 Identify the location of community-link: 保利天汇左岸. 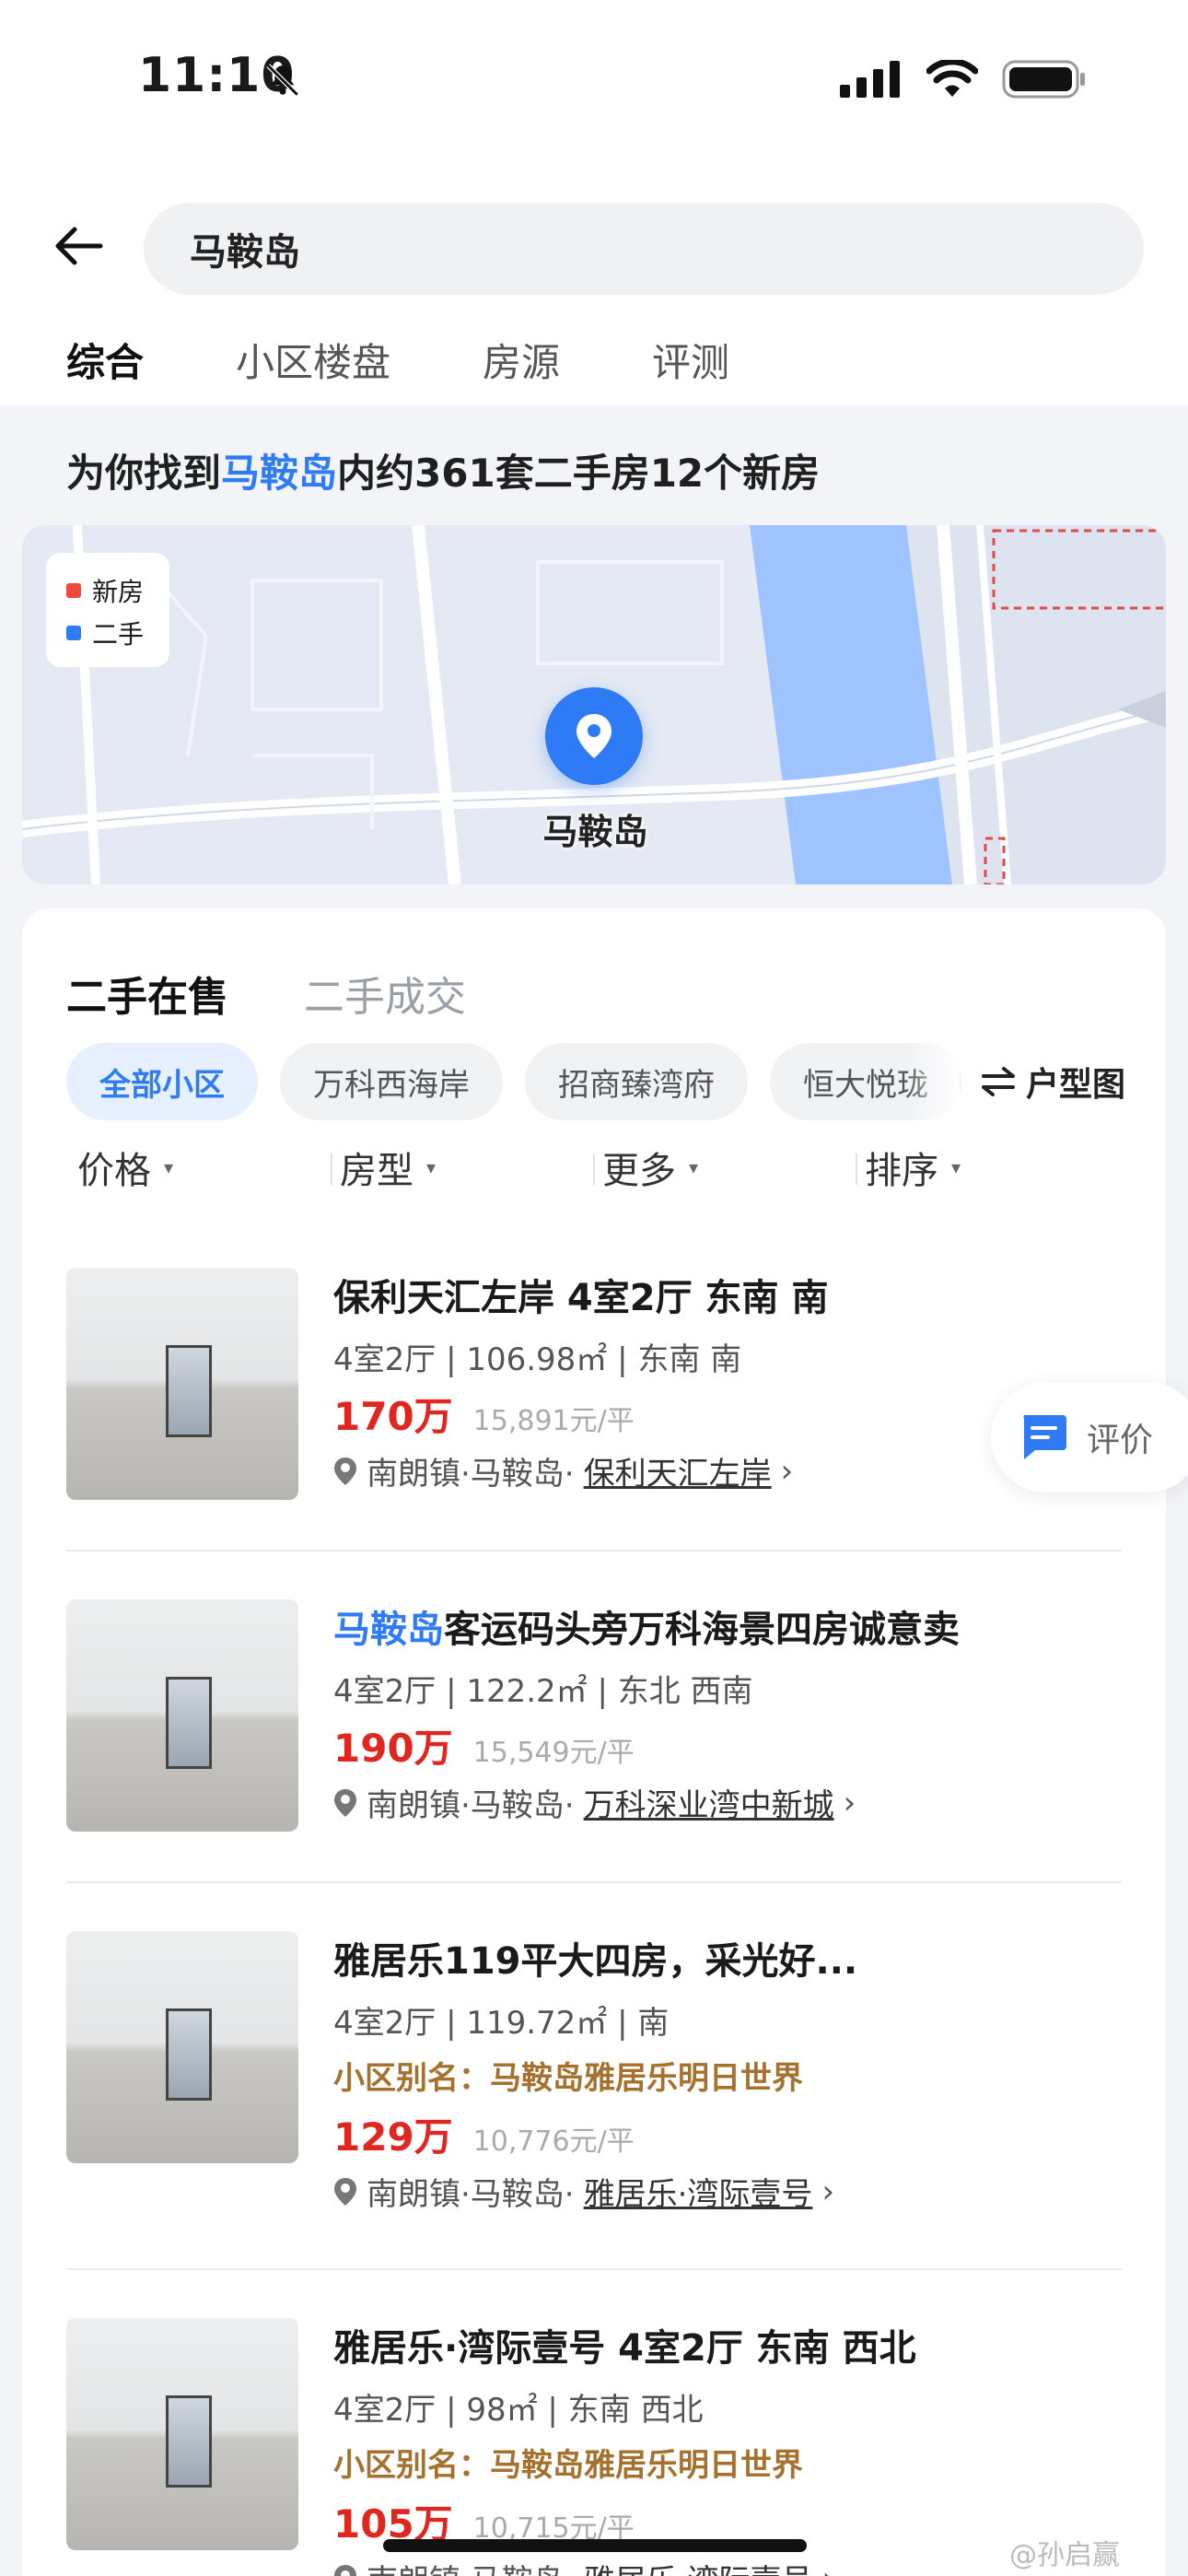
(678, 1470).